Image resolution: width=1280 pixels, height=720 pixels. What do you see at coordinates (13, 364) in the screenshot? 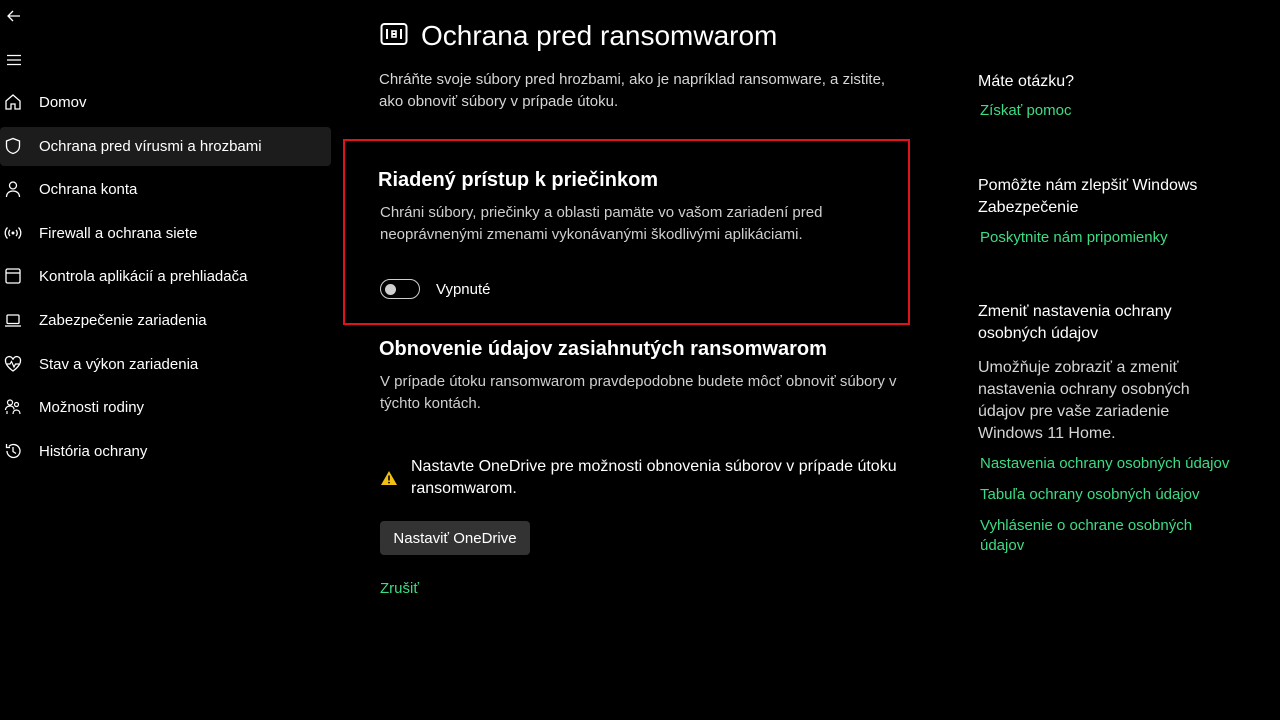
I see `heart-pulse-icon` at bounding box center [13, 364].